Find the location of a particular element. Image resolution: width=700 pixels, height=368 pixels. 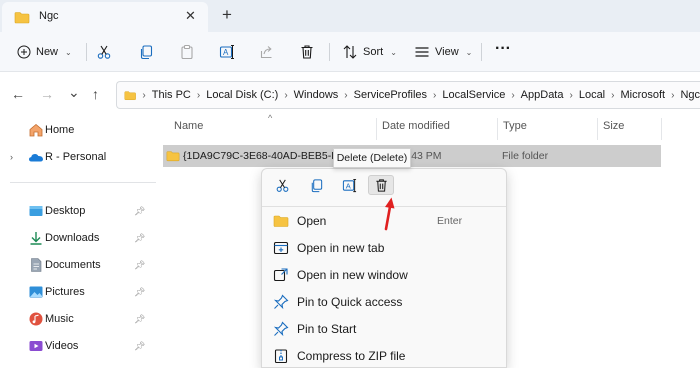

sort-ascending-icon: ^ is located at coordinates (270, 118).